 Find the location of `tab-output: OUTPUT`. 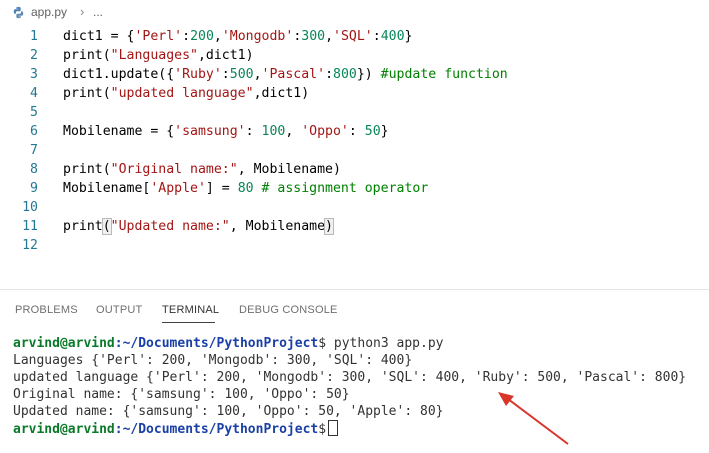

tab-output: OUTPUT is located at coordinates (119, 310).